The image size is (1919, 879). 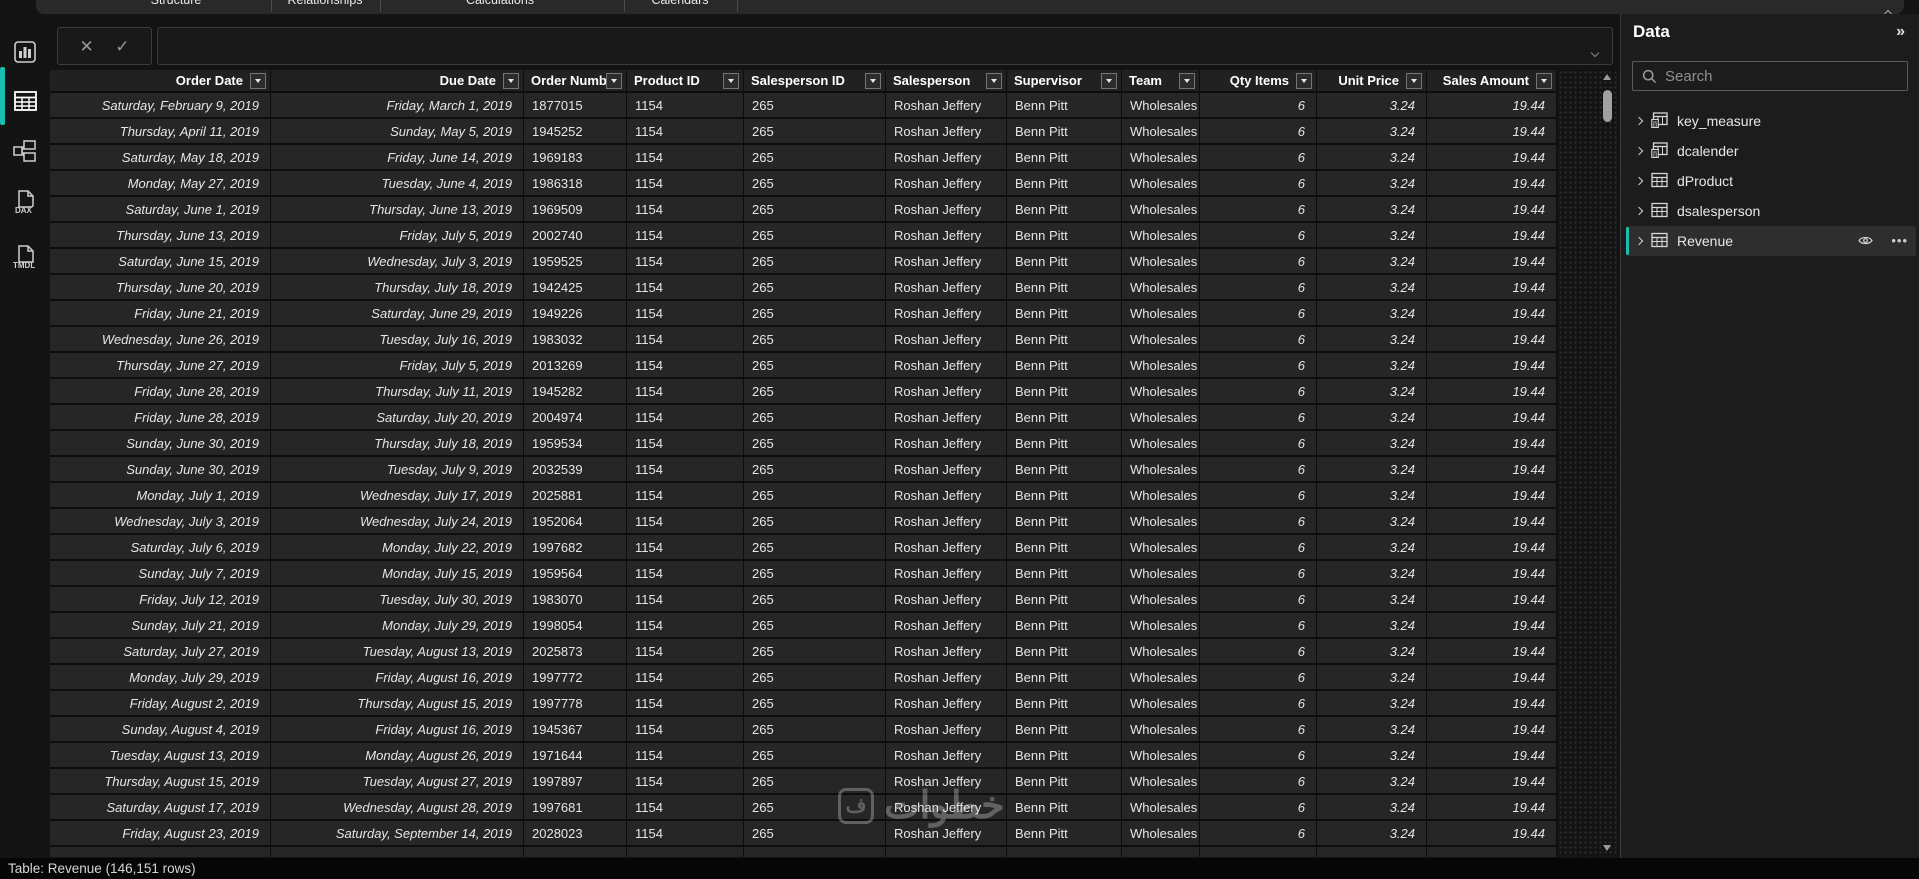 I want to click on column-filter-button, so click(x=1109, y=80).